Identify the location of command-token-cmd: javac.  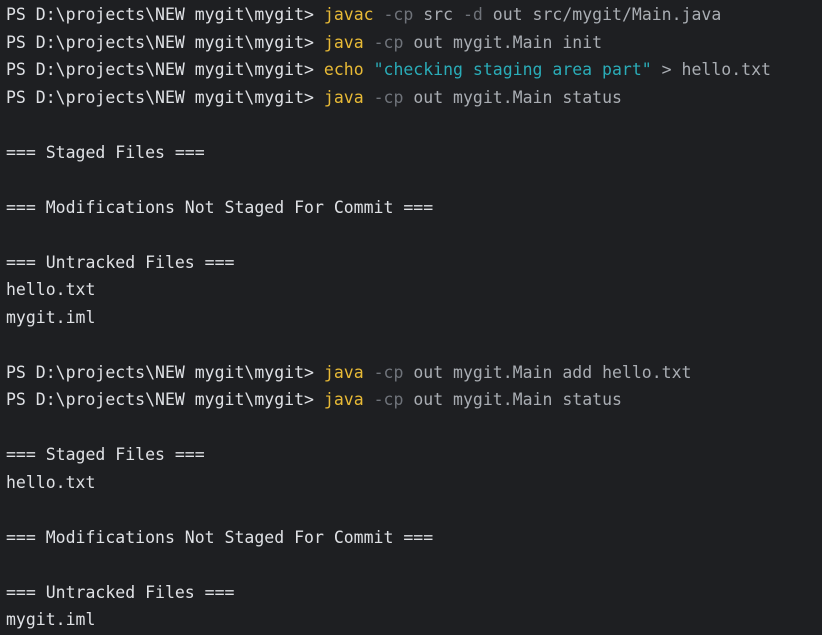
(348, 14).